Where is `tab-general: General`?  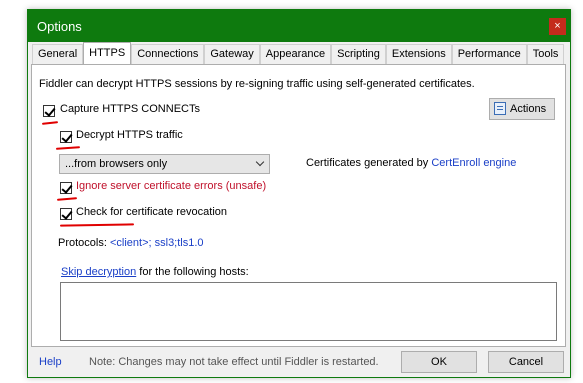 tab-general: General is located at coordinates (58, 54).